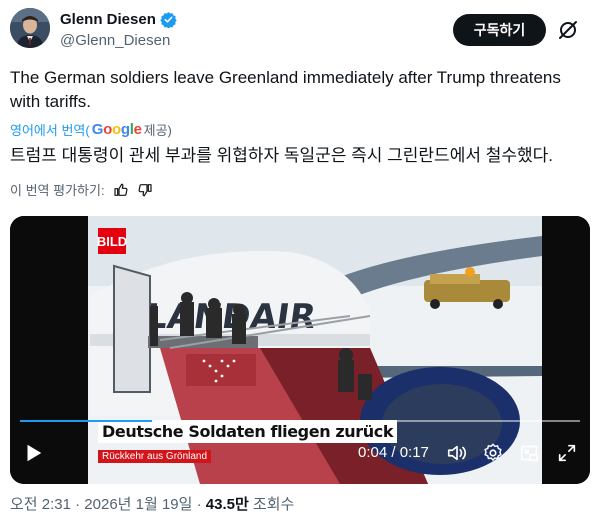  I want to click on google-logo: Google, so click(117, 129).